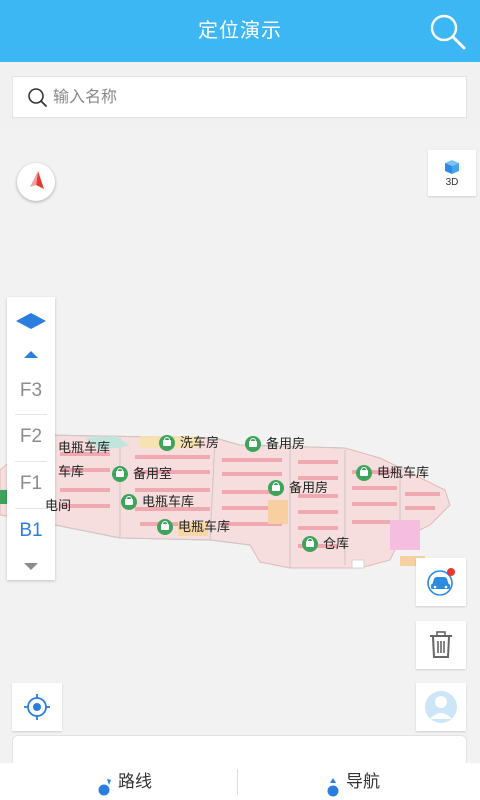 The width and height of the screenshot is (480, 800). I want to click on avatar-button, so click(441, 707).